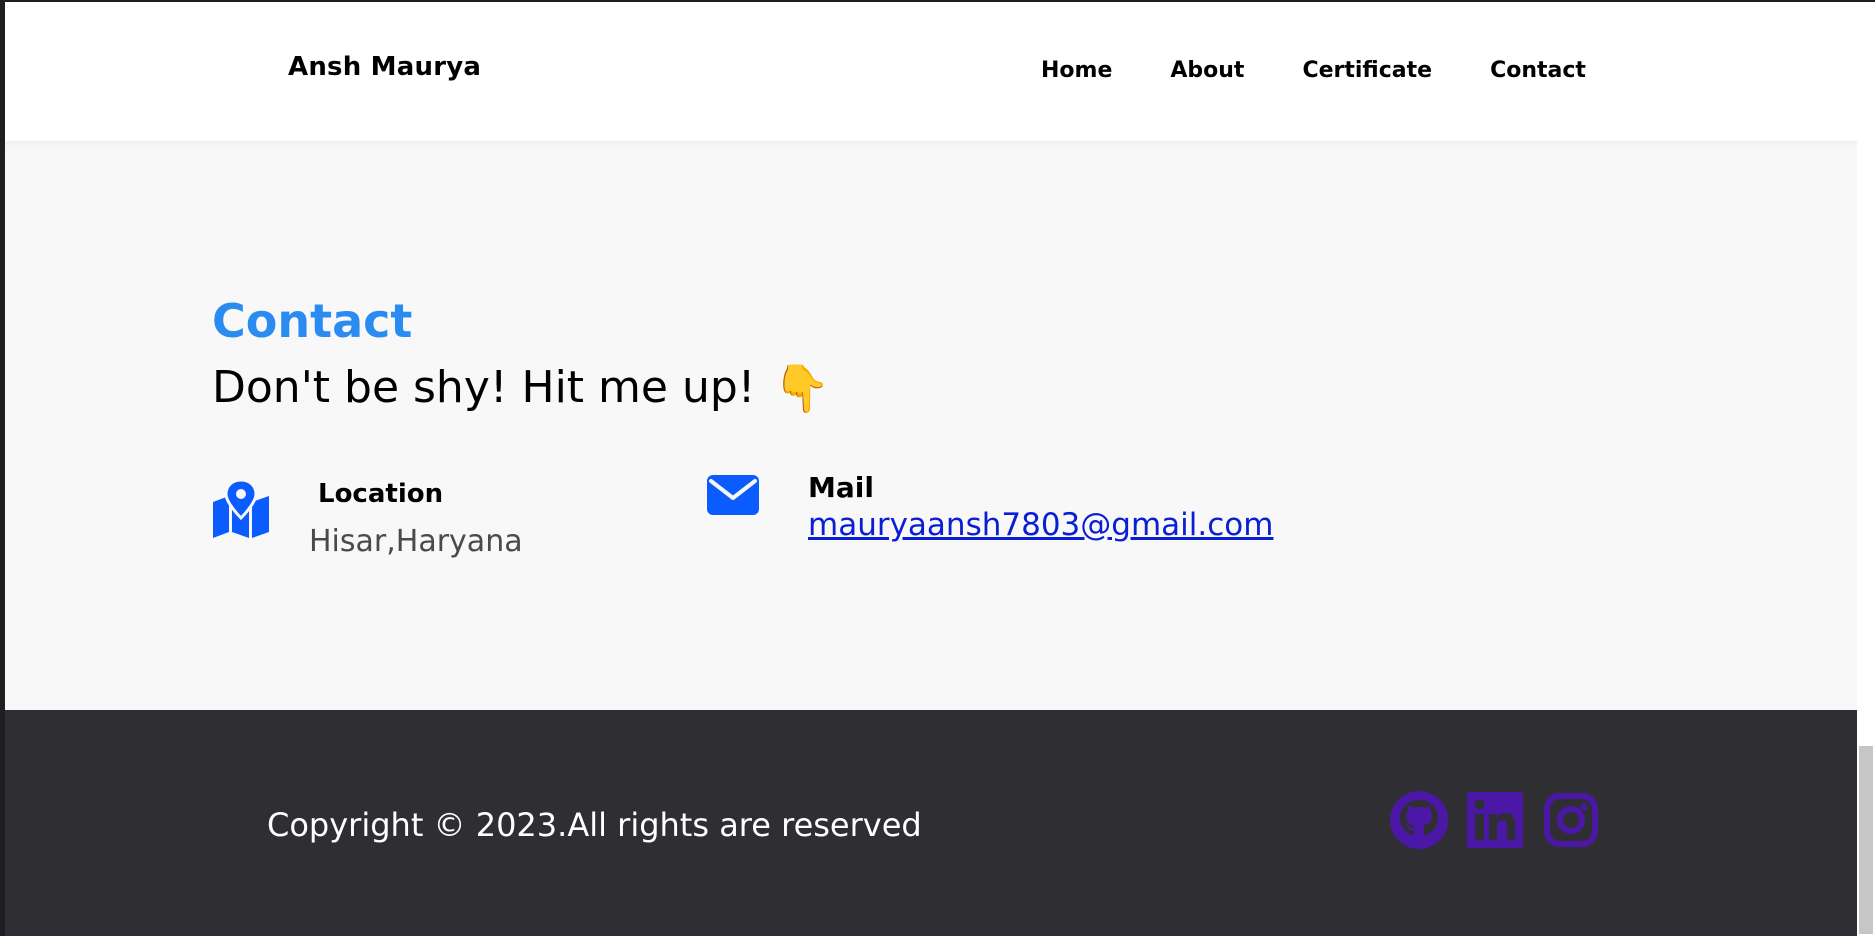  I want to click on linkedin-icon, so click(1495, 820).